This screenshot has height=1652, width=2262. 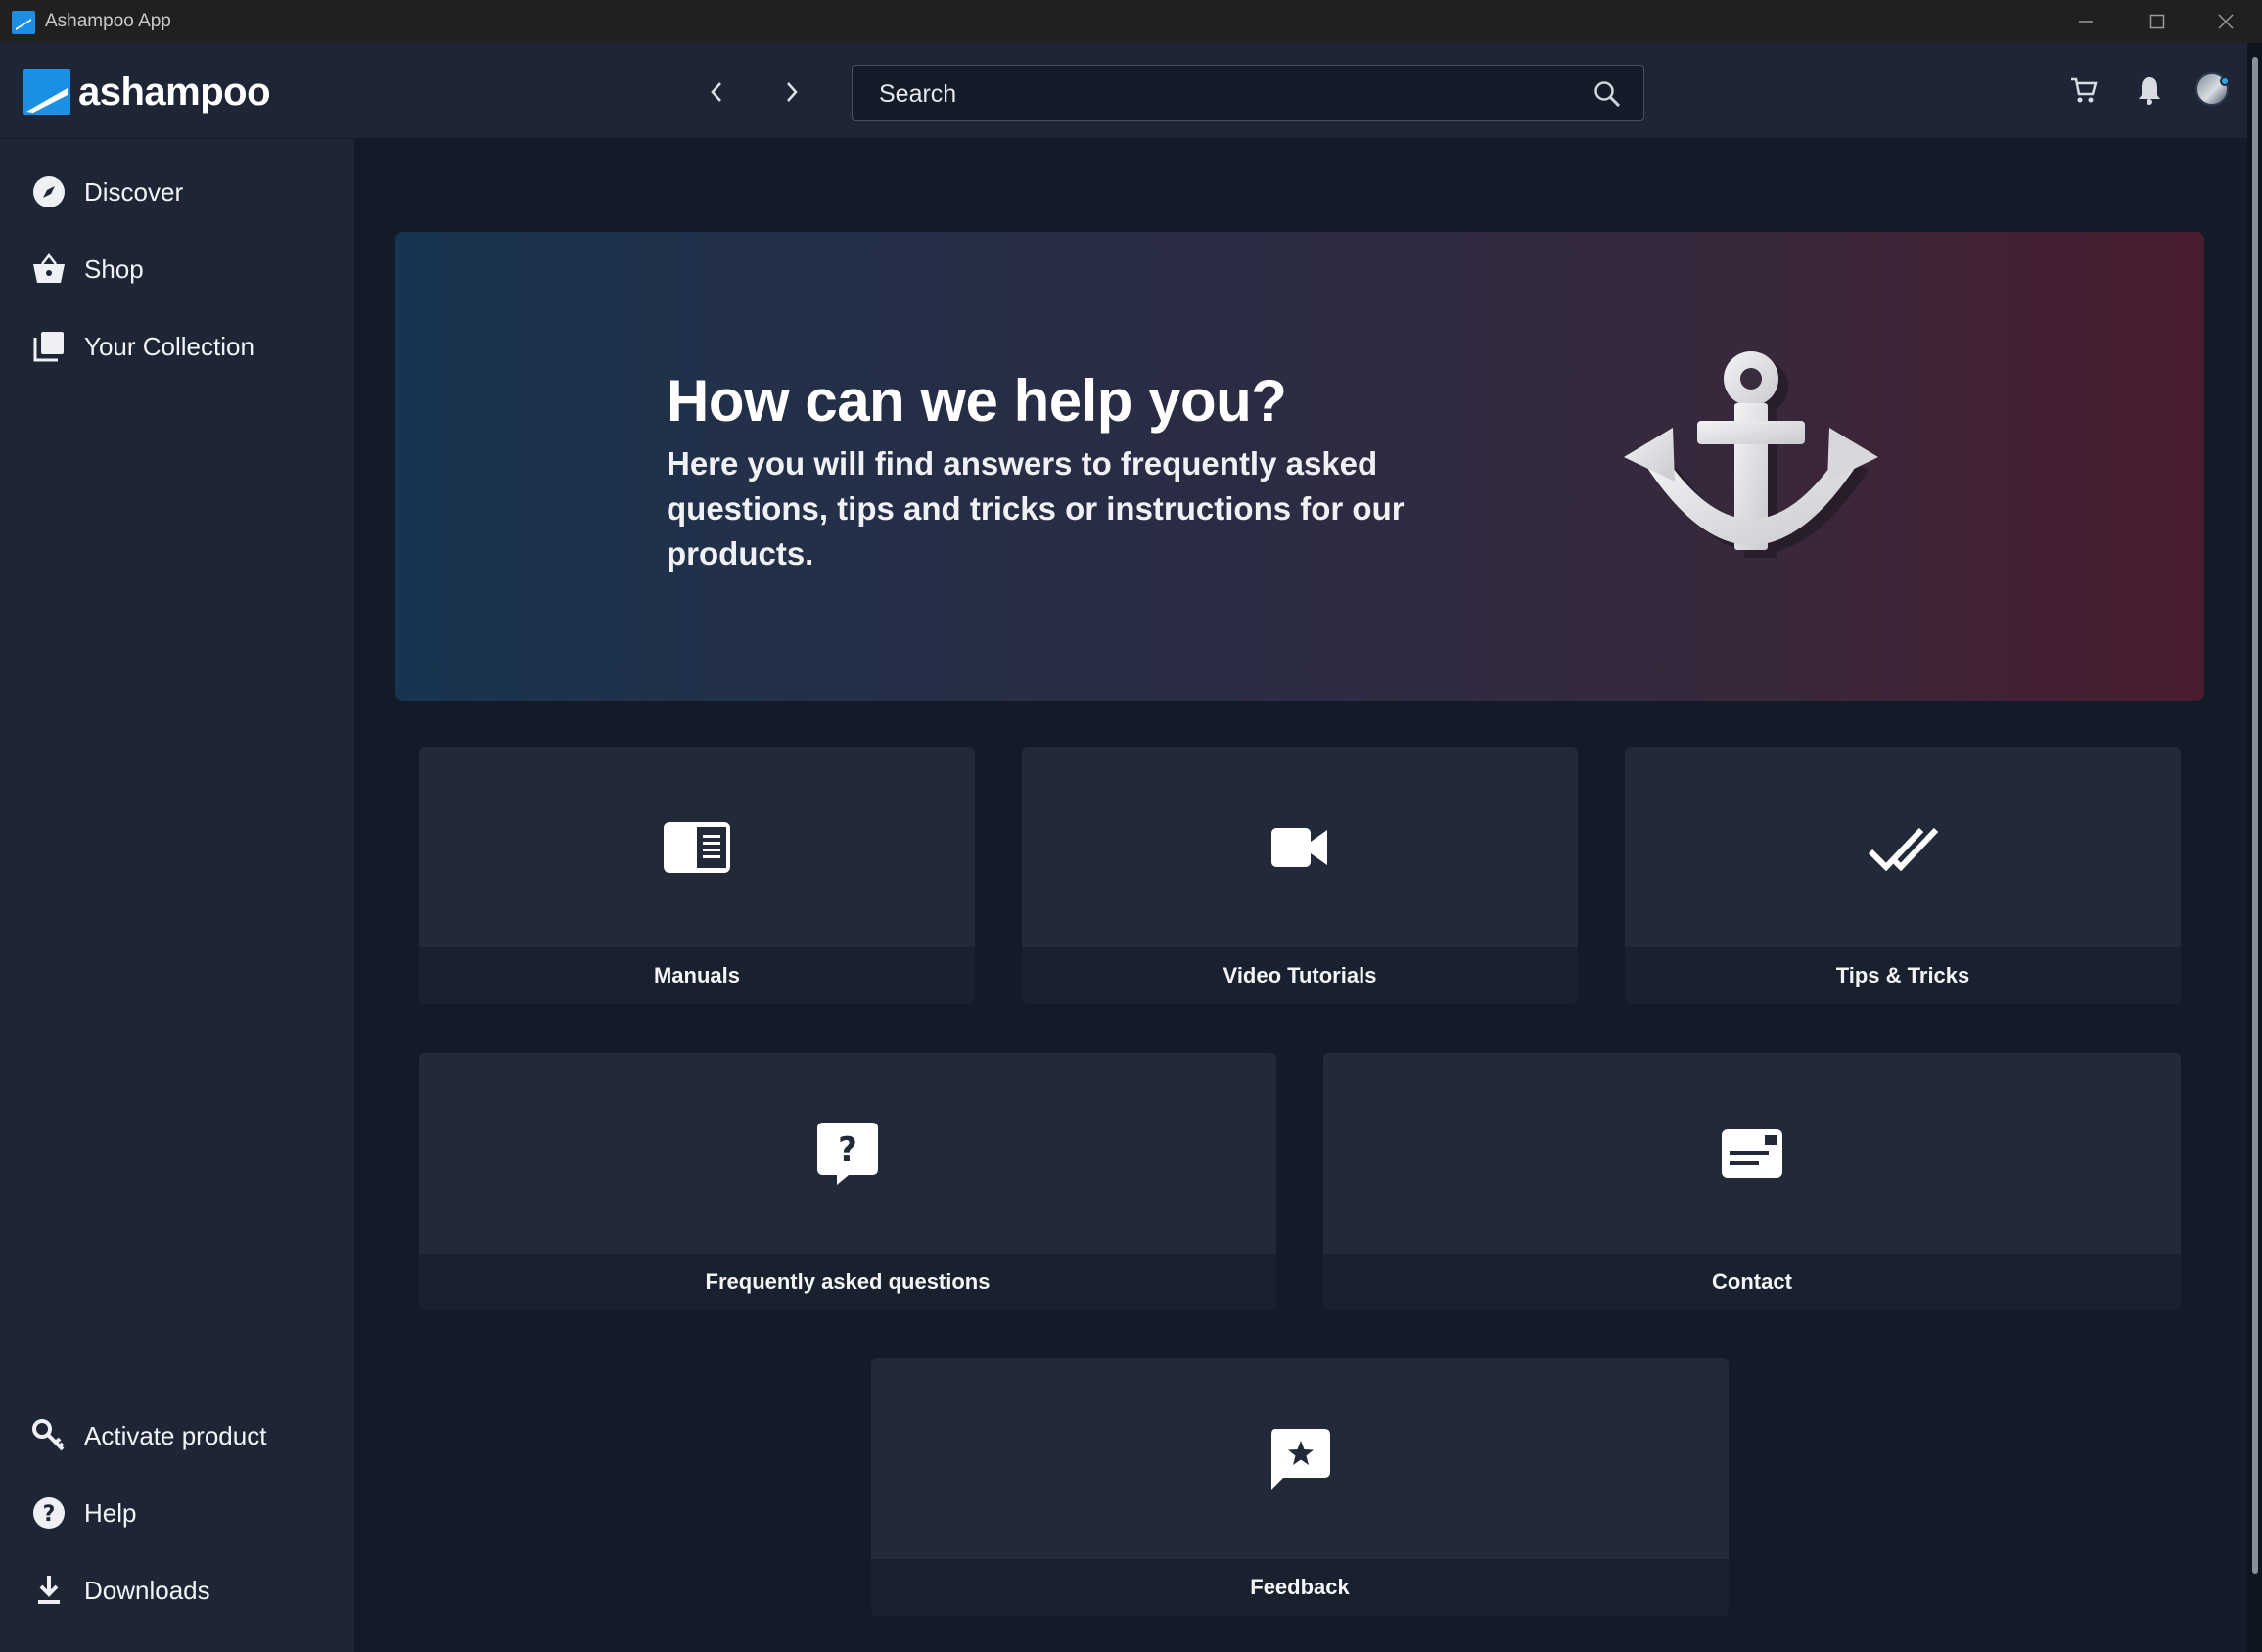 I want to click on bell-icon, so click(x=2149, y=91).